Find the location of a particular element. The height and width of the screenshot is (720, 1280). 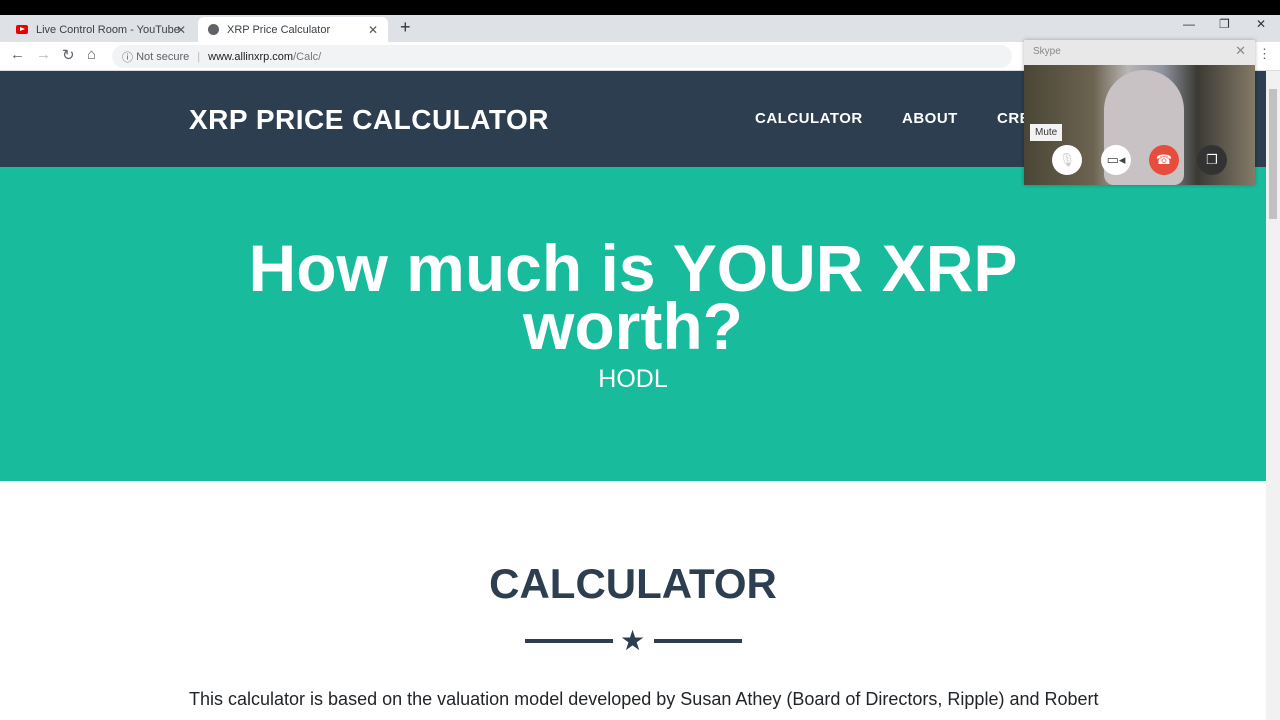

popout-button: ❐ is located at coordinates (1212, 160).